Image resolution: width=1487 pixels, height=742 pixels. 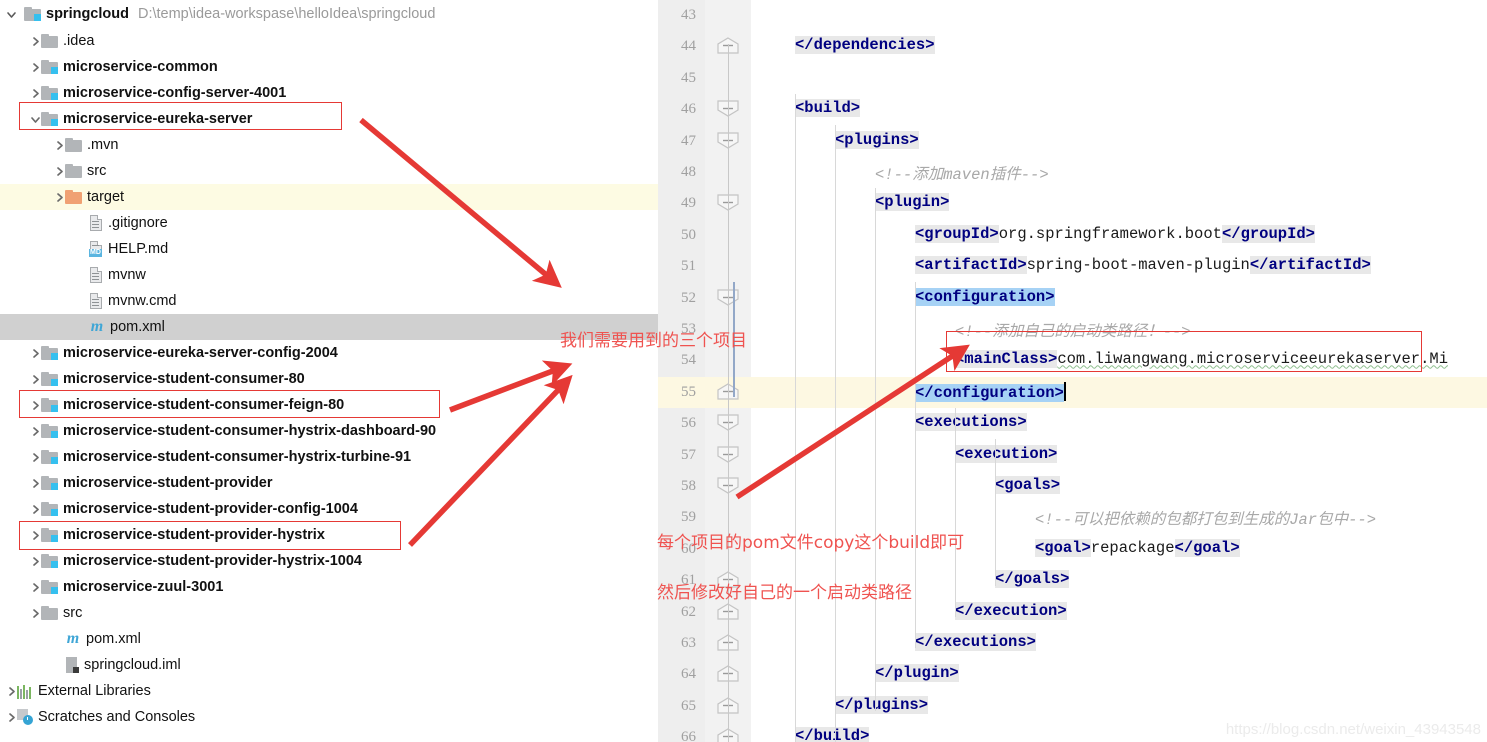 I want to click on line-number: 43, so click(x=688, y=15).